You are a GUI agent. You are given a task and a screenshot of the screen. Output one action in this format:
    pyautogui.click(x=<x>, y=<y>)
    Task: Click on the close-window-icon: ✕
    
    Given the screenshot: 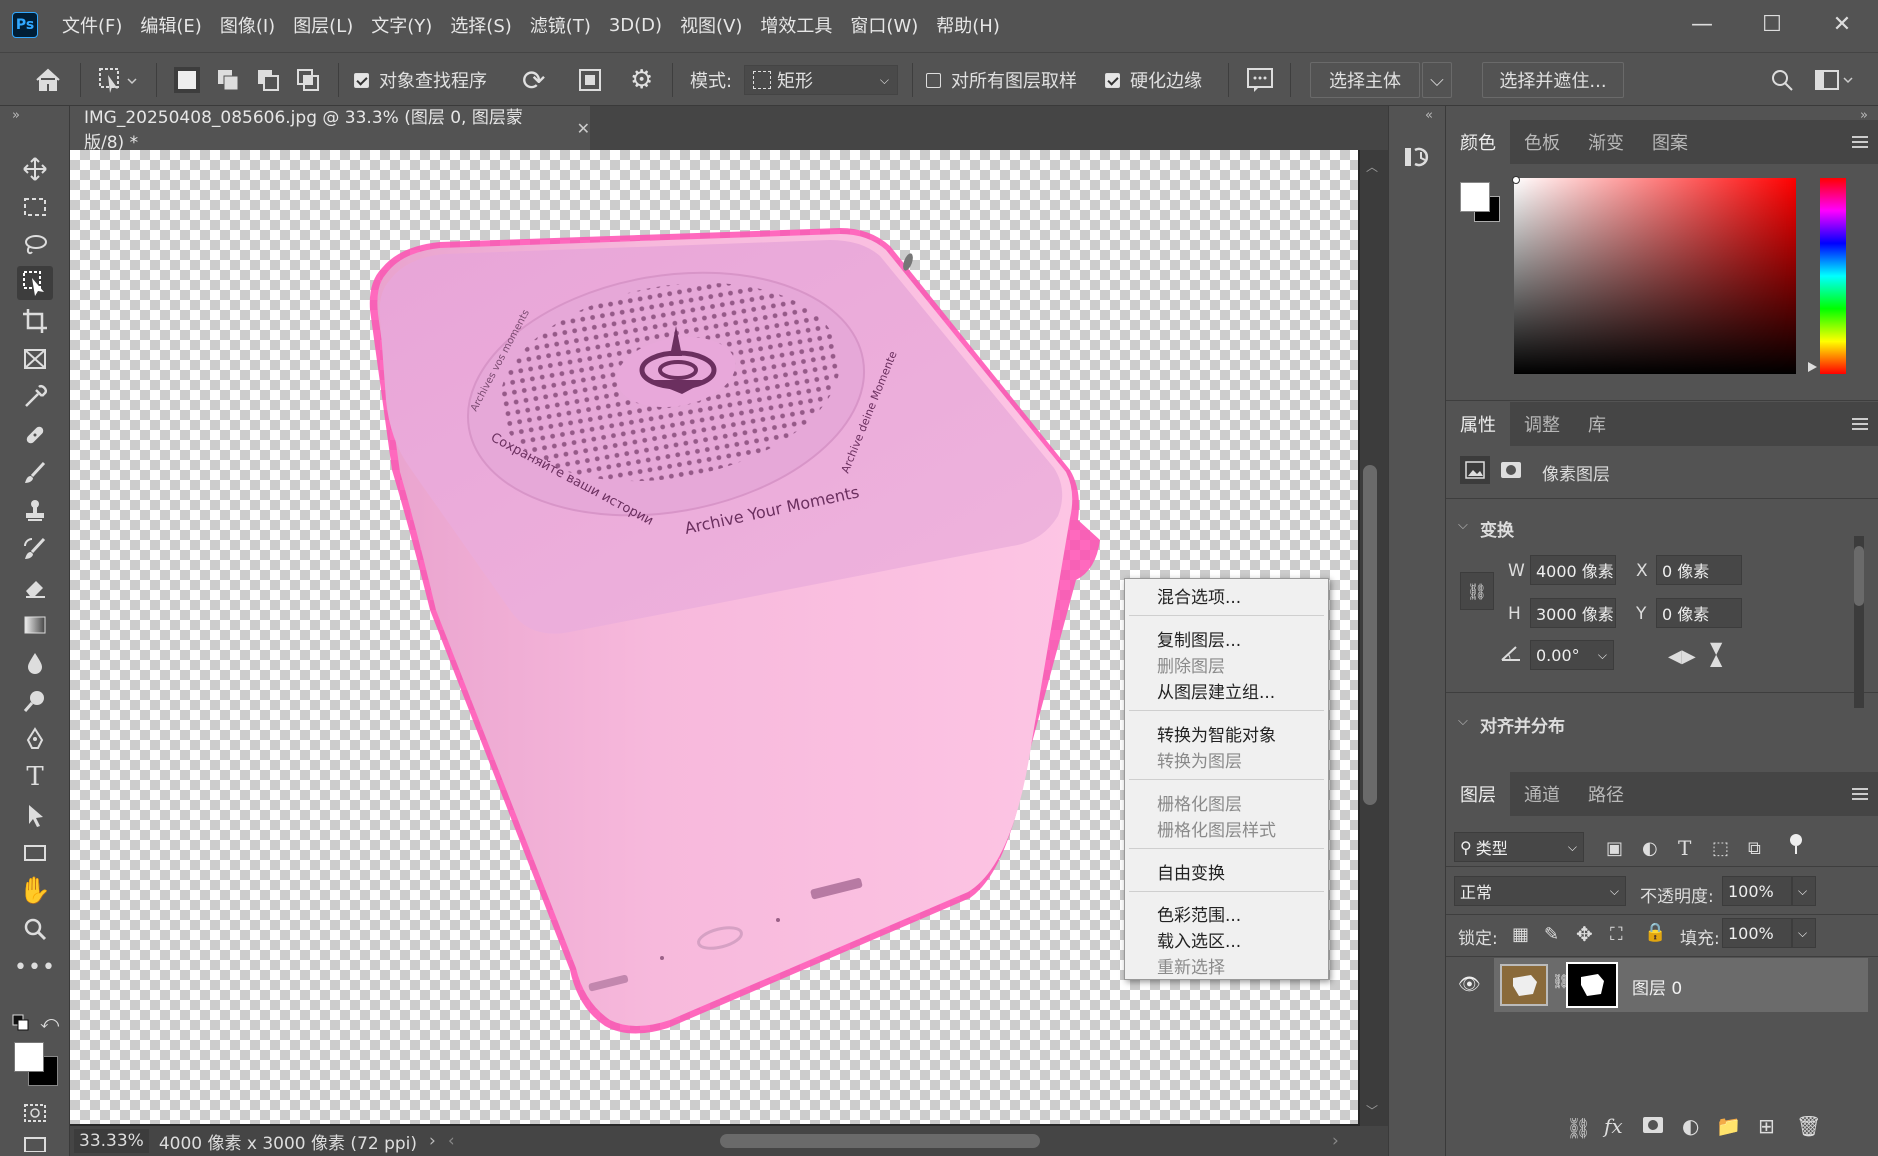 What is the action you would take?
    pyautogui.click(x=1842, y=25)
    